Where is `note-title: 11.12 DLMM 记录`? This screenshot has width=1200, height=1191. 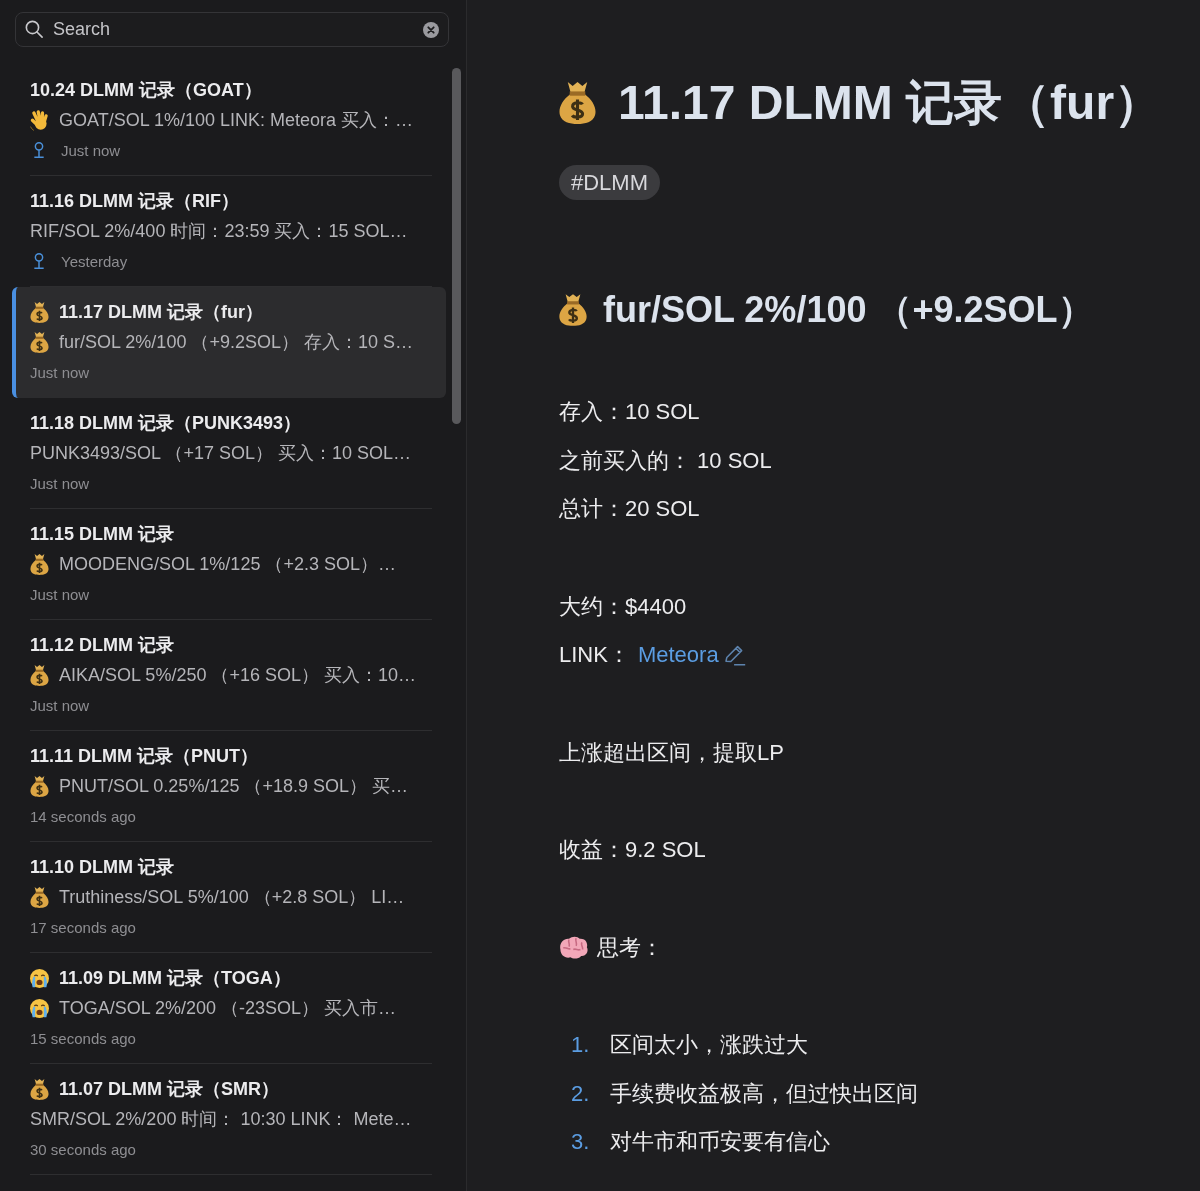
note-title: 11.12 DLMM 记录 is located at coordinates (102, 645).